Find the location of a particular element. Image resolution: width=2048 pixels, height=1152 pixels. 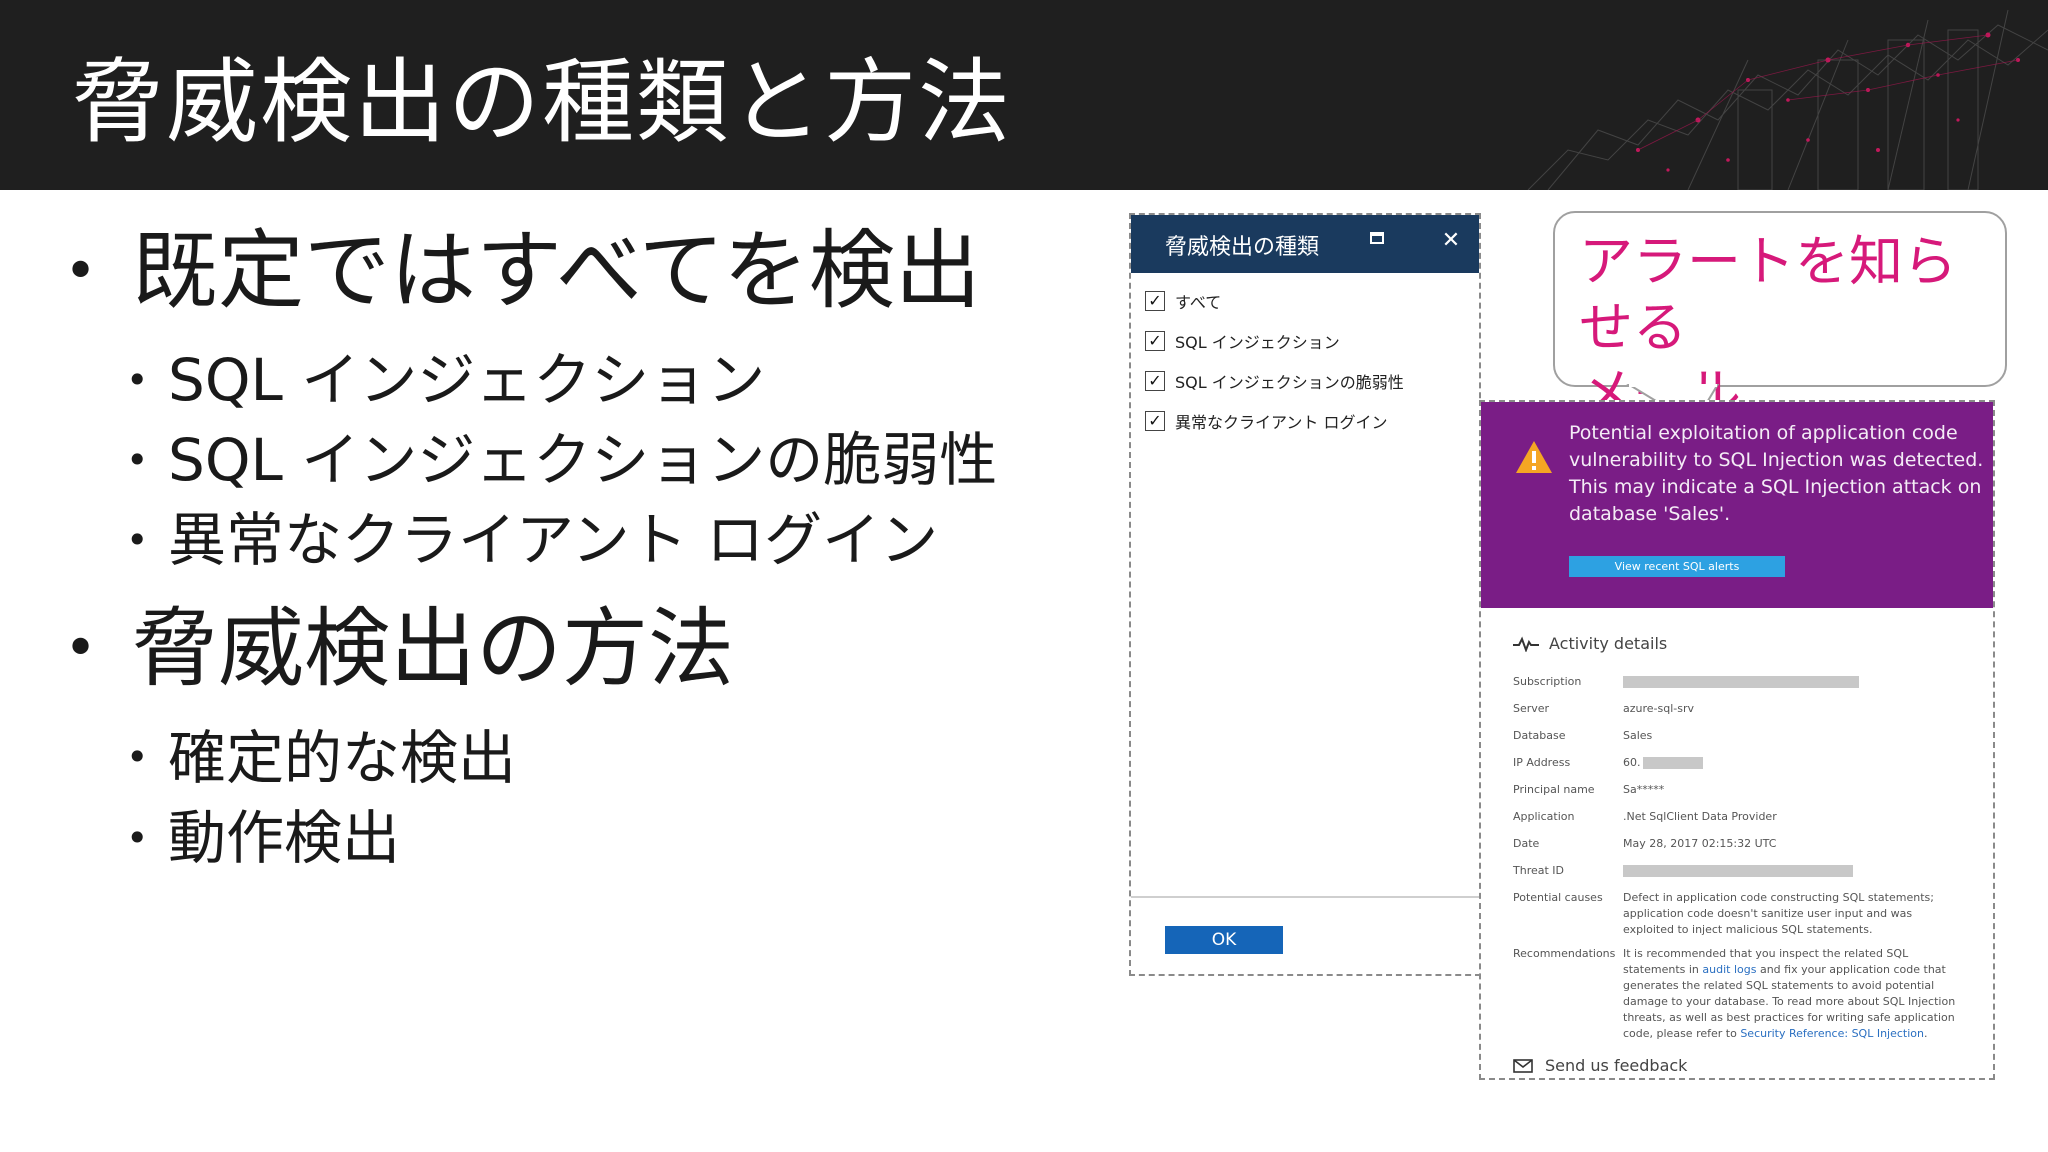

sub-bullet-text: SQL インジェクション is located at coordinates (467, 379).